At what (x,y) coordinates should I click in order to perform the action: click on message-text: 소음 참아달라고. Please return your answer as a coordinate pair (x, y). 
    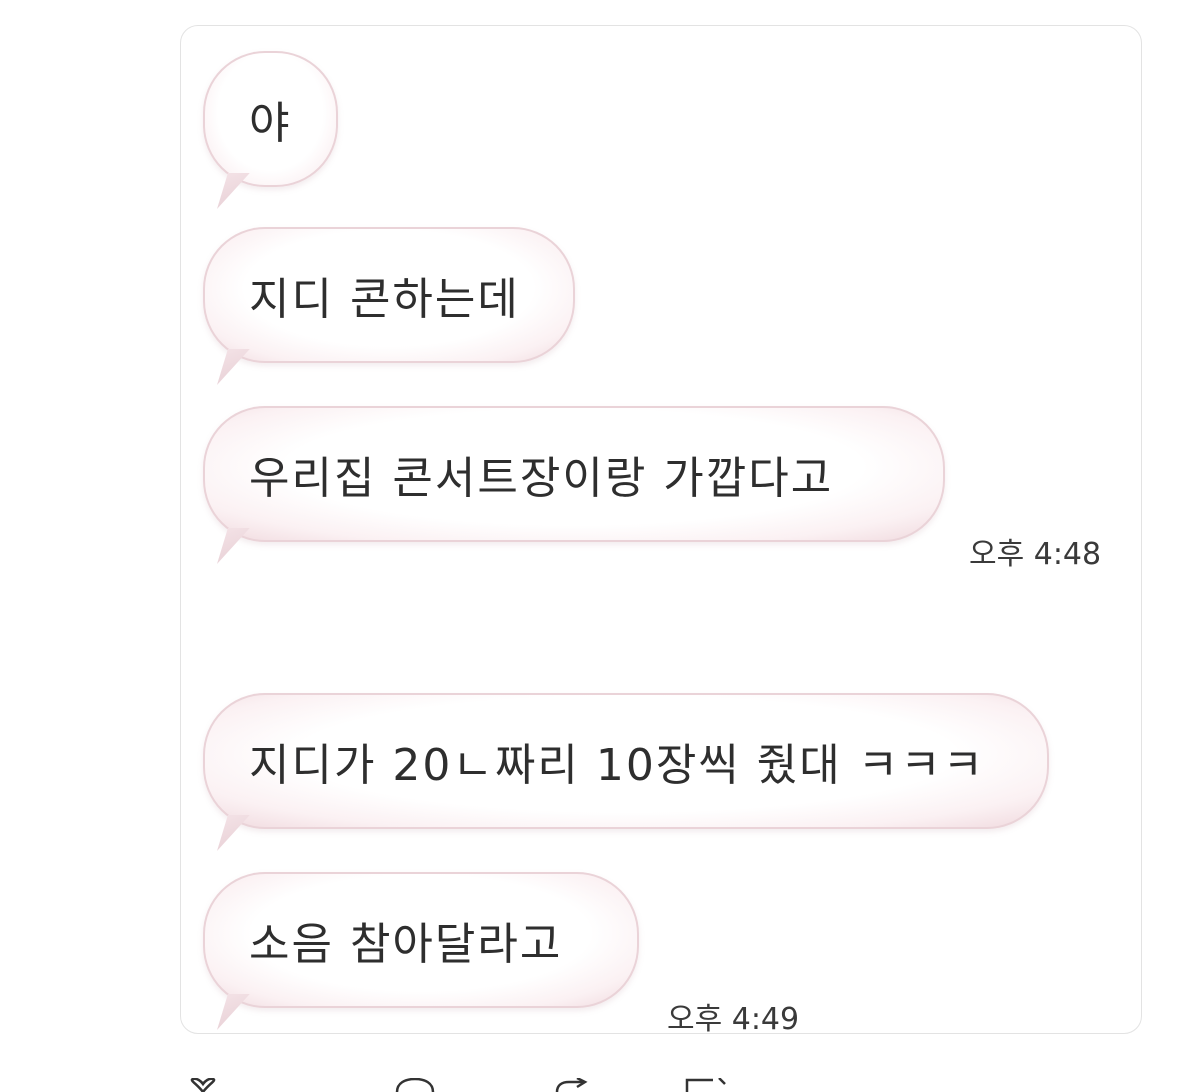
    Looking at the image, I should click on (406, 944).